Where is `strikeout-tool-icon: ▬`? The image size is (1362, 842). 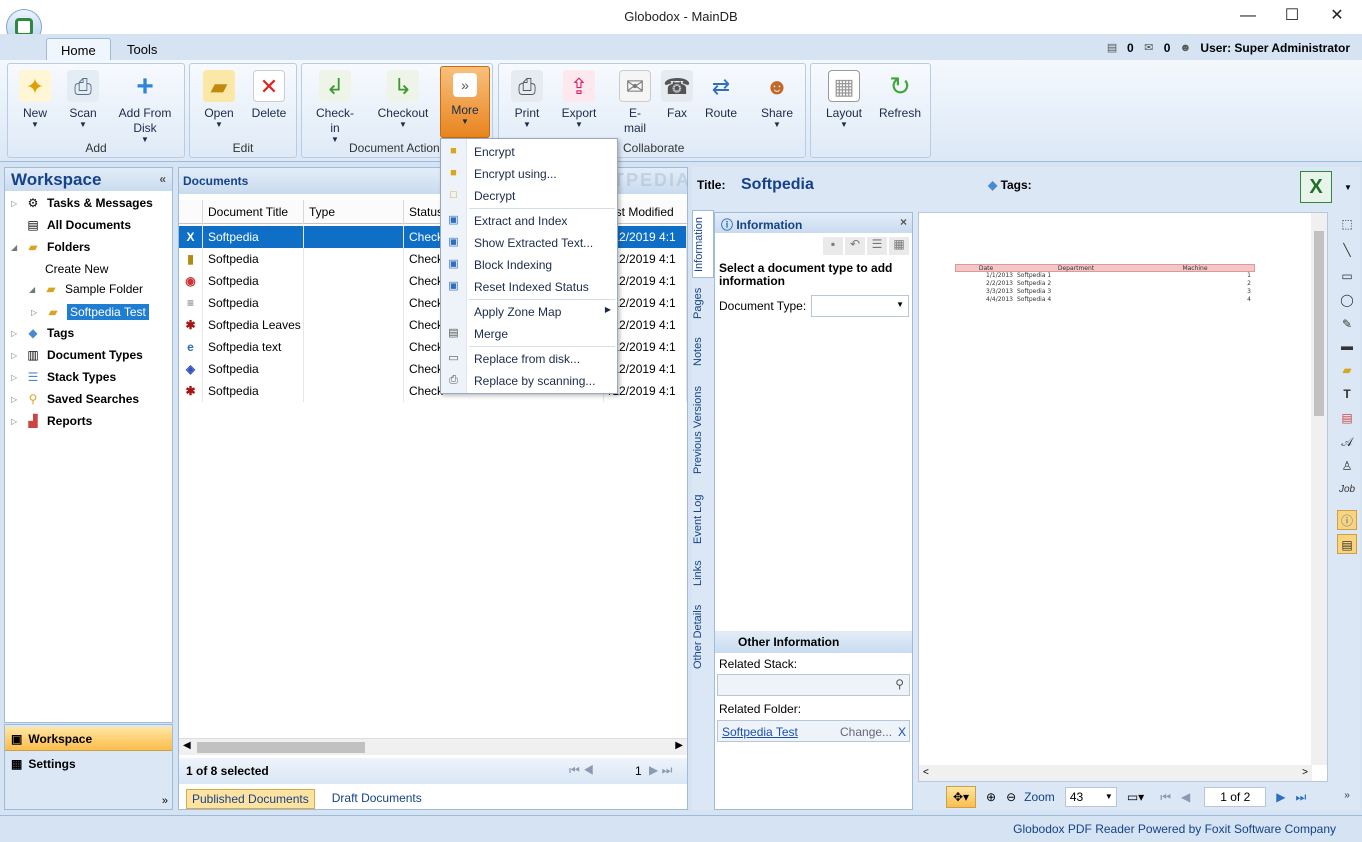 strikeout-tool-icon: ▬ is located at coordinates (1347, 346).